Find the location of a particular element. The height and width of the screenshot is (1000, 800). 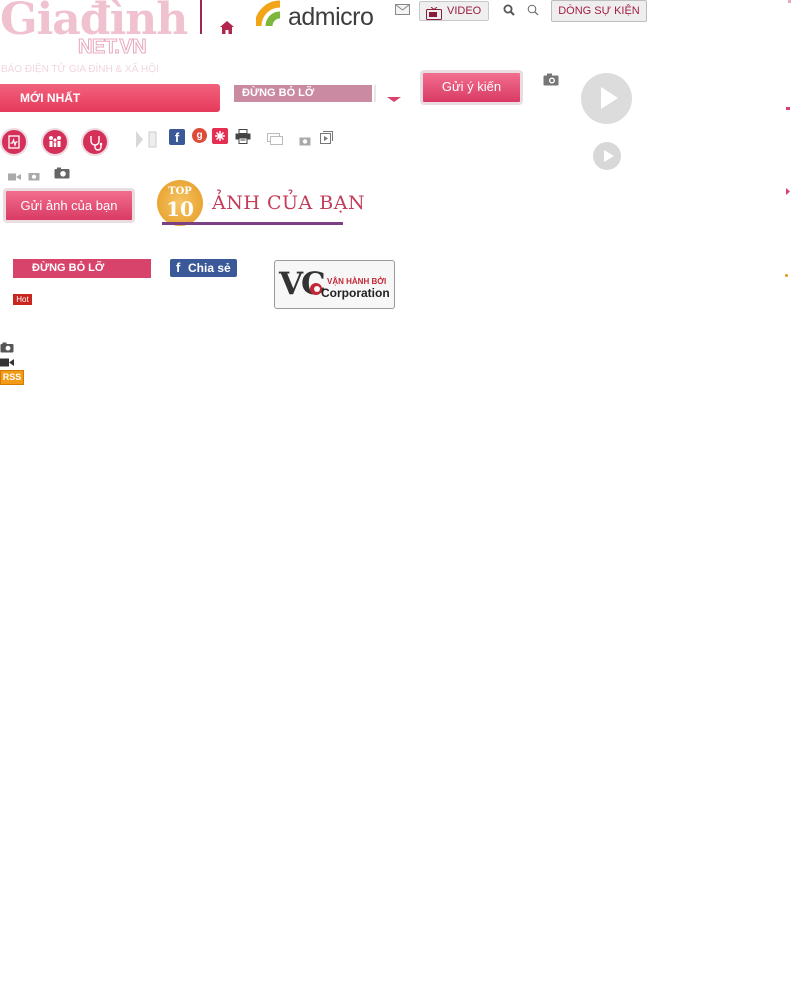

send-feedback-button: Gửi ý kiến is located at coordinates (471, 87).